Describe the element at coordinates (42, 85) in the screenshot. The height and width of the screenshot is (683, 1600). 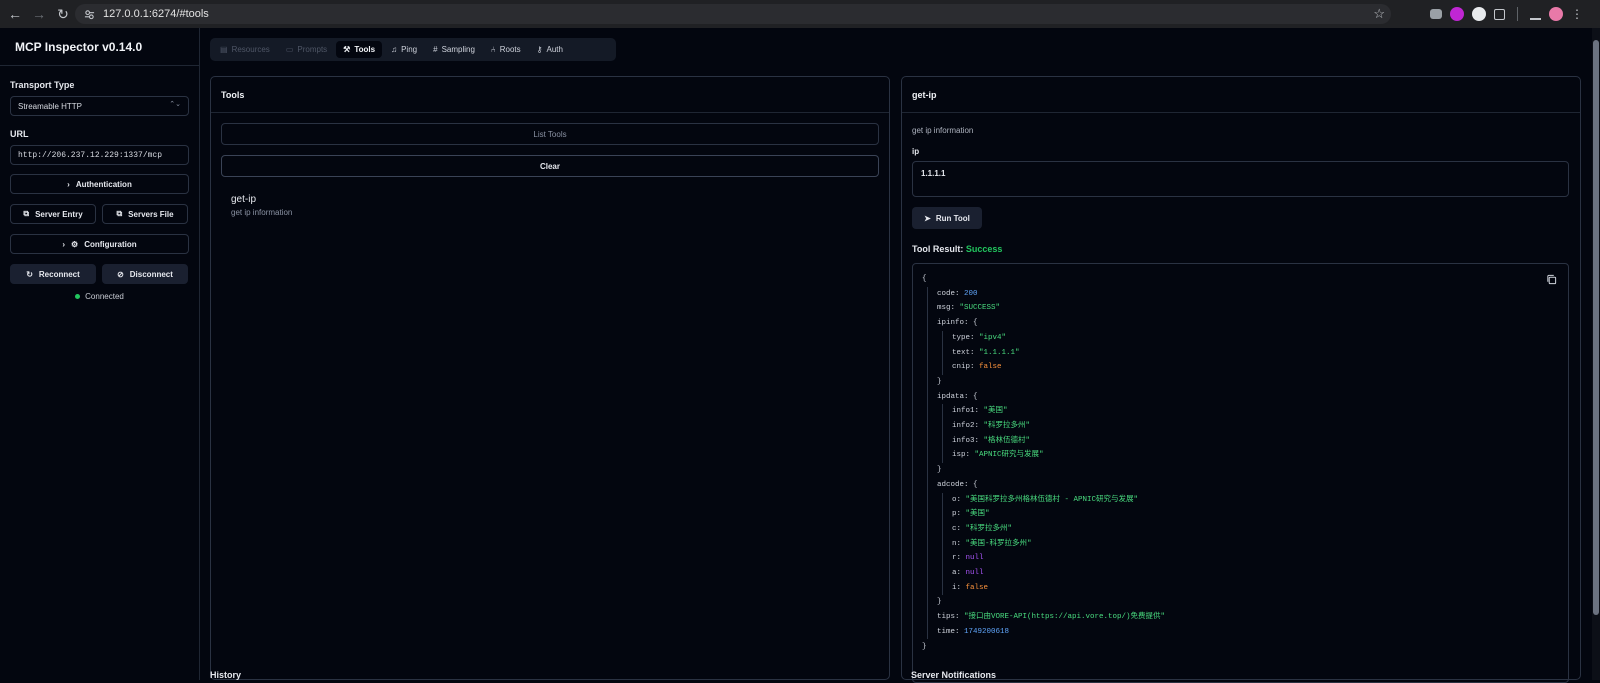
I see `transport-type-label: Transport Type` at that location.